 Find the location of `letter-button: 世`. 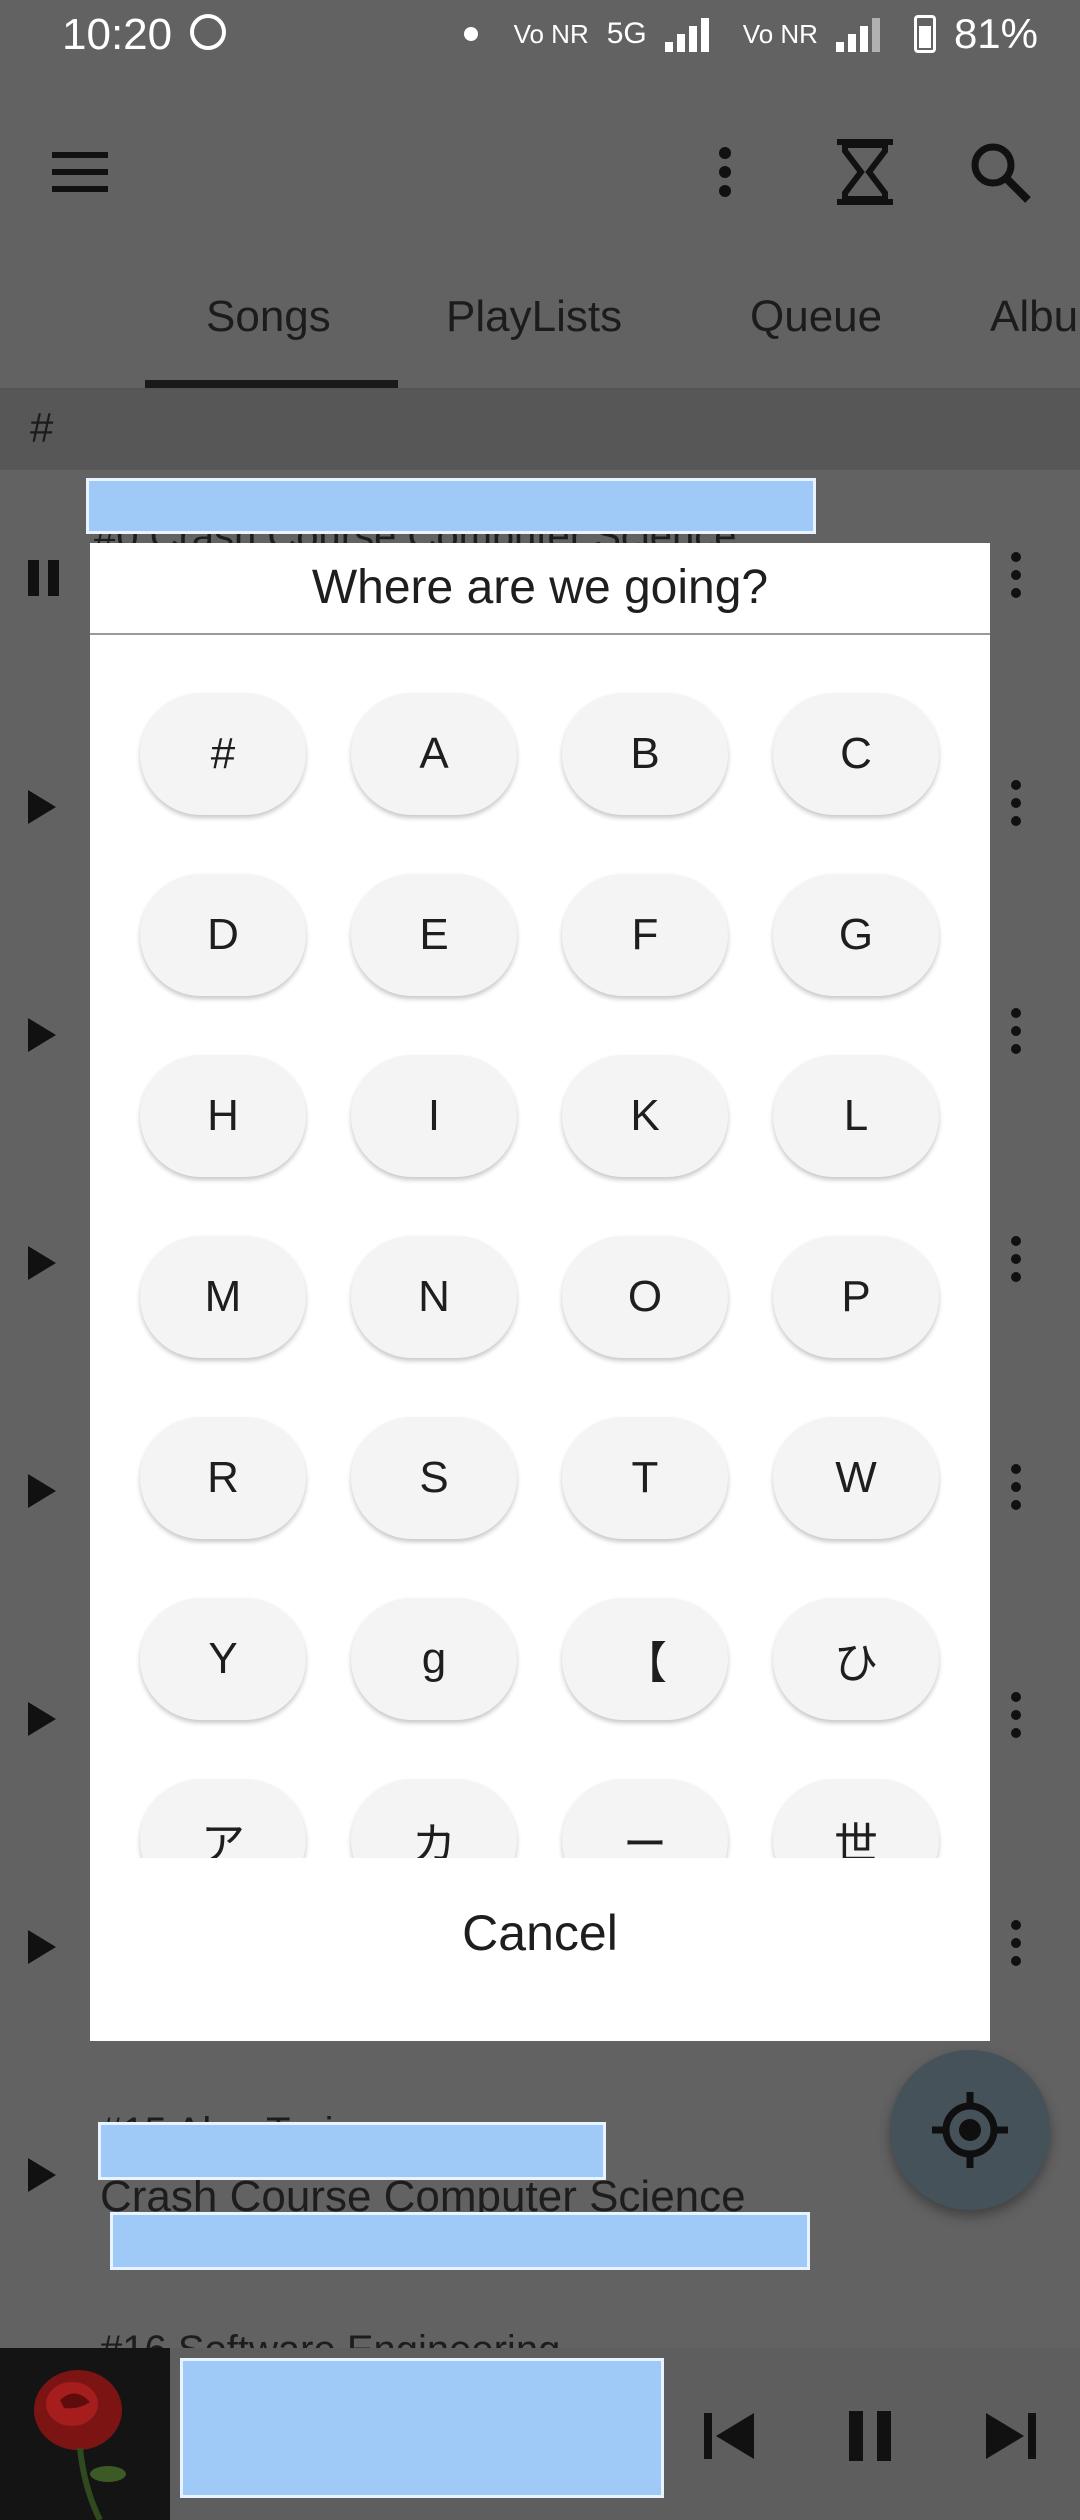

letter-button: 世 is located at coordinates (856, 1818).